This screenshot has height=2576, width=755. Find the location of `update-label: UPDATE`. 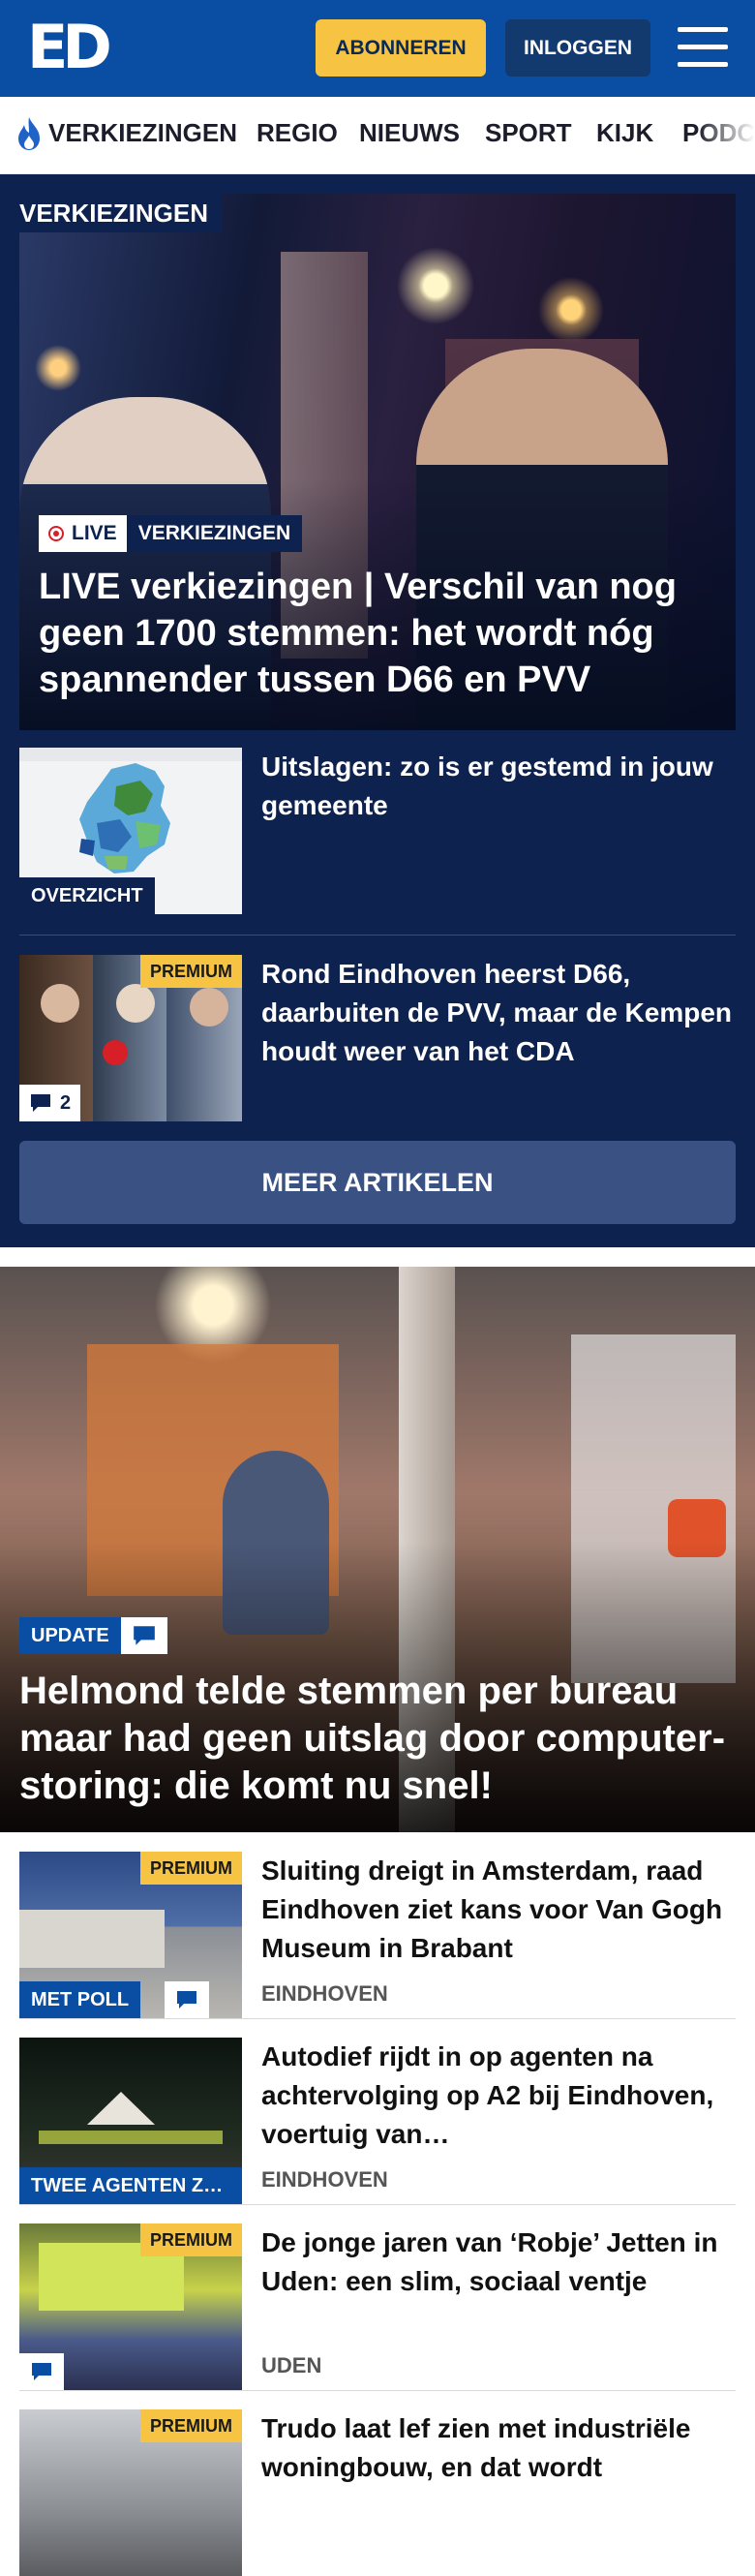

update-label: UPDATE is located at coordinates (70, 1635).